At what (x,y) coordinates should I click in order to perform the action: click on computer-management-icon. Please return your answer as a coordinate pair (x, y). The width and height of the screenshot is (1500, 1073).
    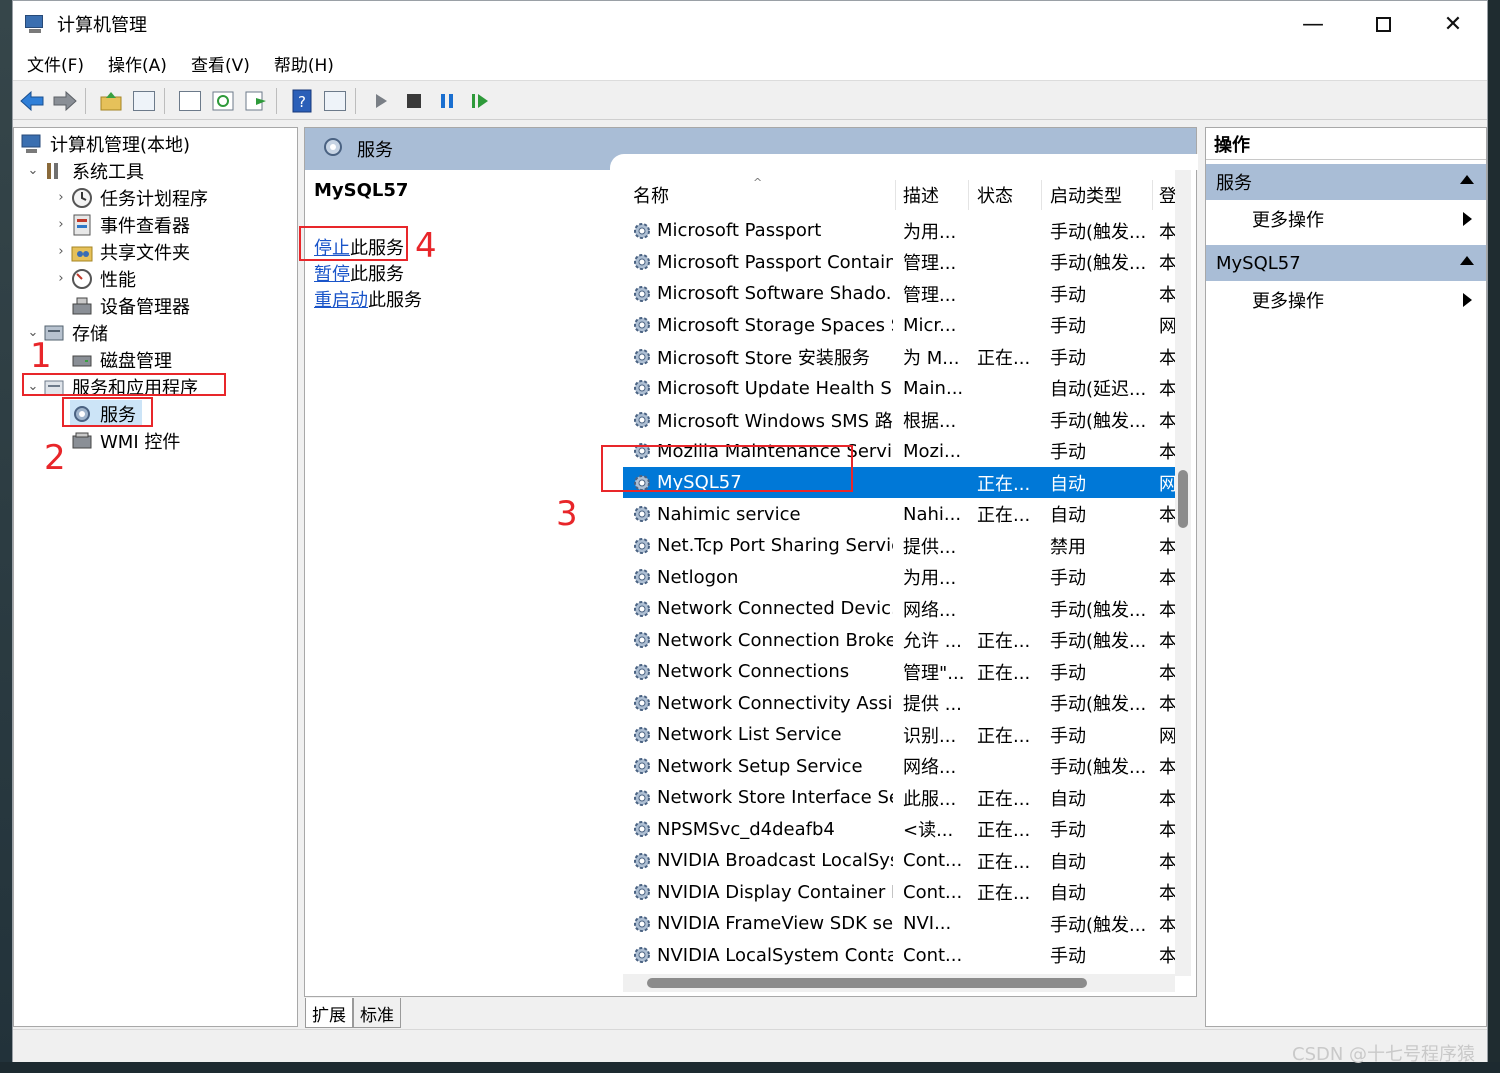
    Looking at the image, I should click on (36, 24).